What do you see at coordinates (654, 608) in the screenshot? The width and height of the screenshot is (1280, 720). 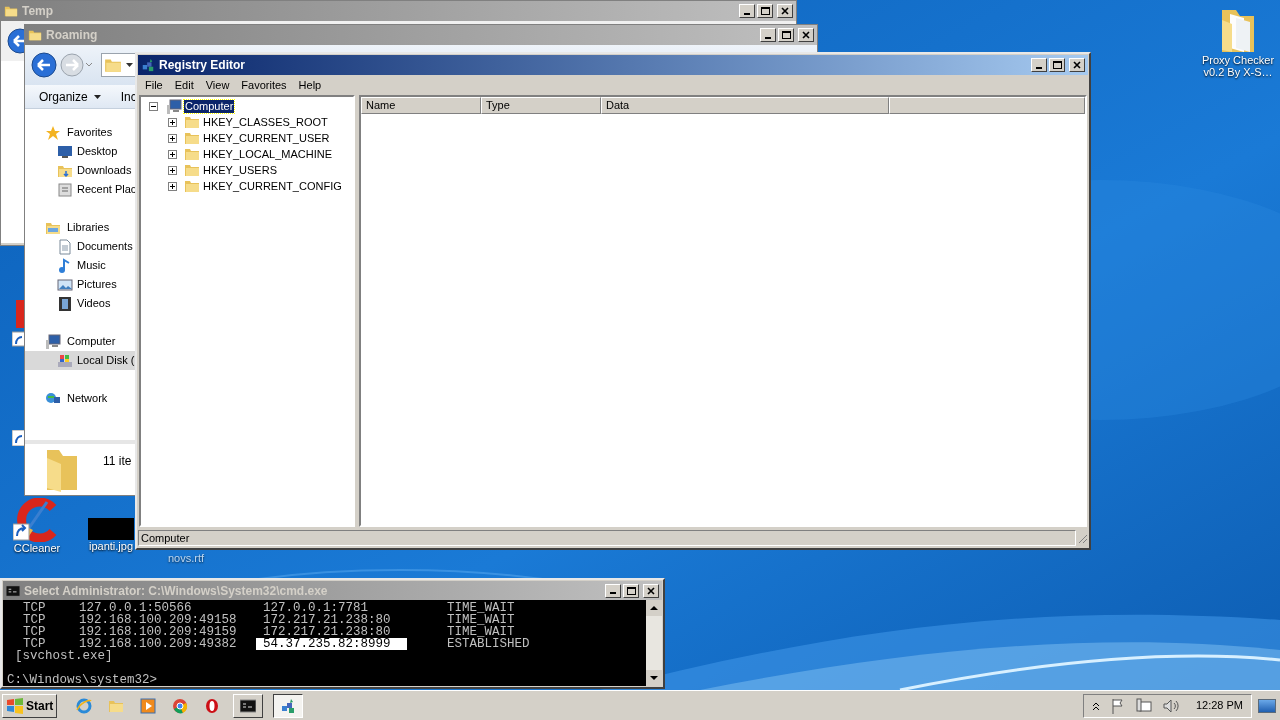 I see `scroll-up-icon` at bounding box center [654, 608].